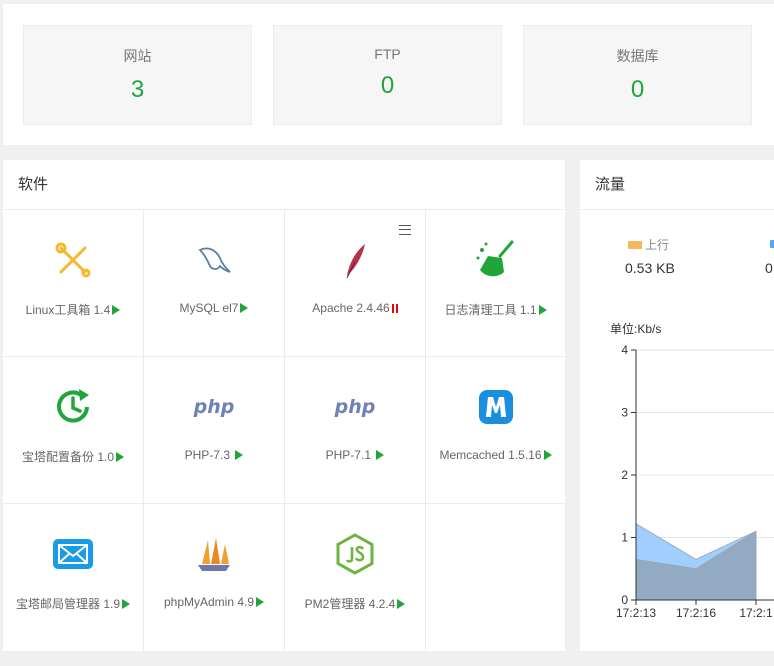 The image size is (774, 666). I want to click on menu-icon, so click(405, 230).